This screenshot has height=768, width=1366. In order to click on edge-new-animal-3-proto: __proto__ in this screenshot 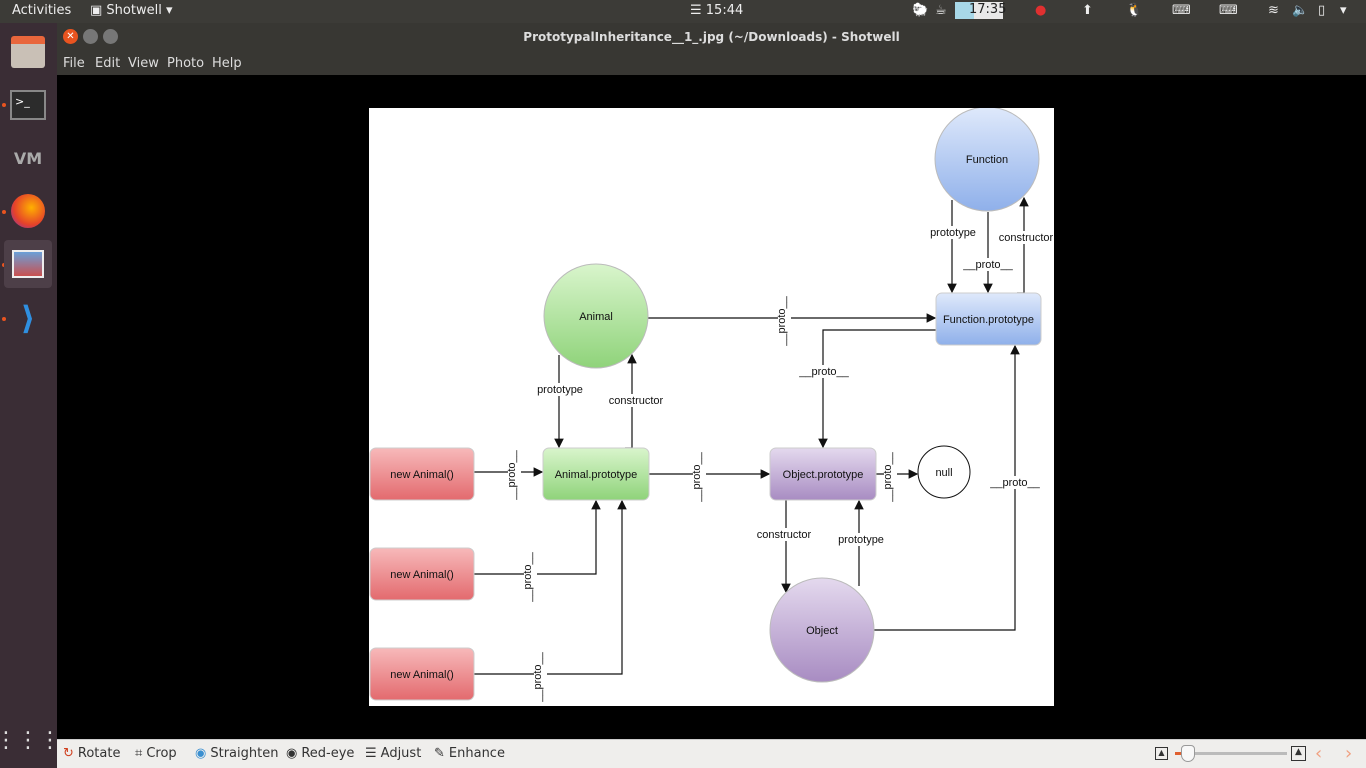, I will do `click(550, 601)`.